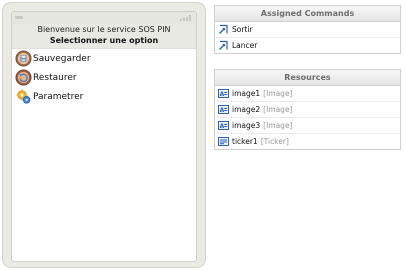 The width and height of the screenshot is (406, 271). Describe the element at coordinates (307, 141) in the screenshot. I see `resource-item-ticker1: ticker1 [Ticker]` at that location.